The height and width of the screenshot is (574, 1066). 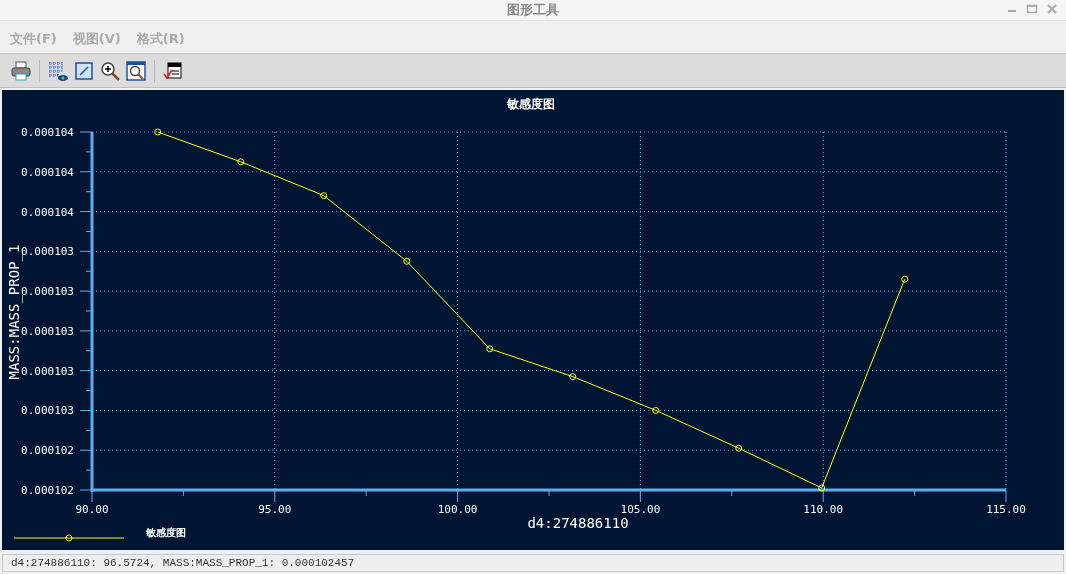 What do you see at coordinates (640, 509) in the screenshot?
I see `x-tick-label: 105.00` at bounding box center [640, 509].